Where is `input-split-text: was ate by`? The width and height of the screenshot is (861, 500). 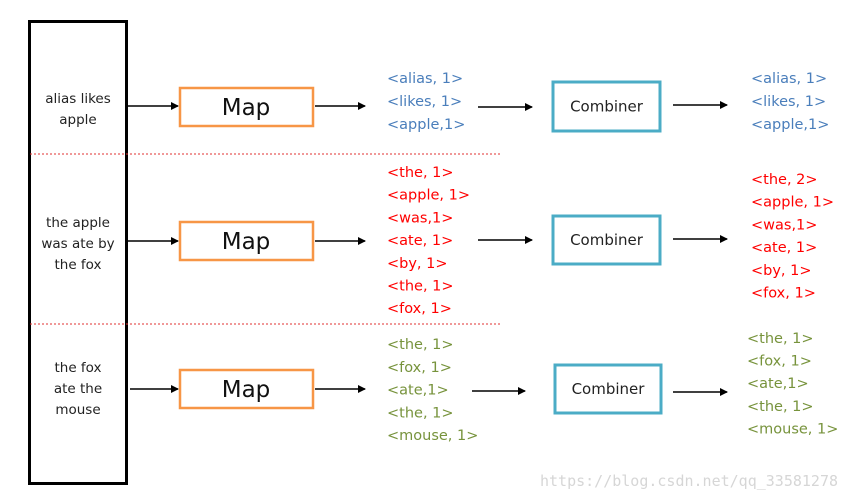
input-split-text: was ate by is located at coordinates (77, 244).